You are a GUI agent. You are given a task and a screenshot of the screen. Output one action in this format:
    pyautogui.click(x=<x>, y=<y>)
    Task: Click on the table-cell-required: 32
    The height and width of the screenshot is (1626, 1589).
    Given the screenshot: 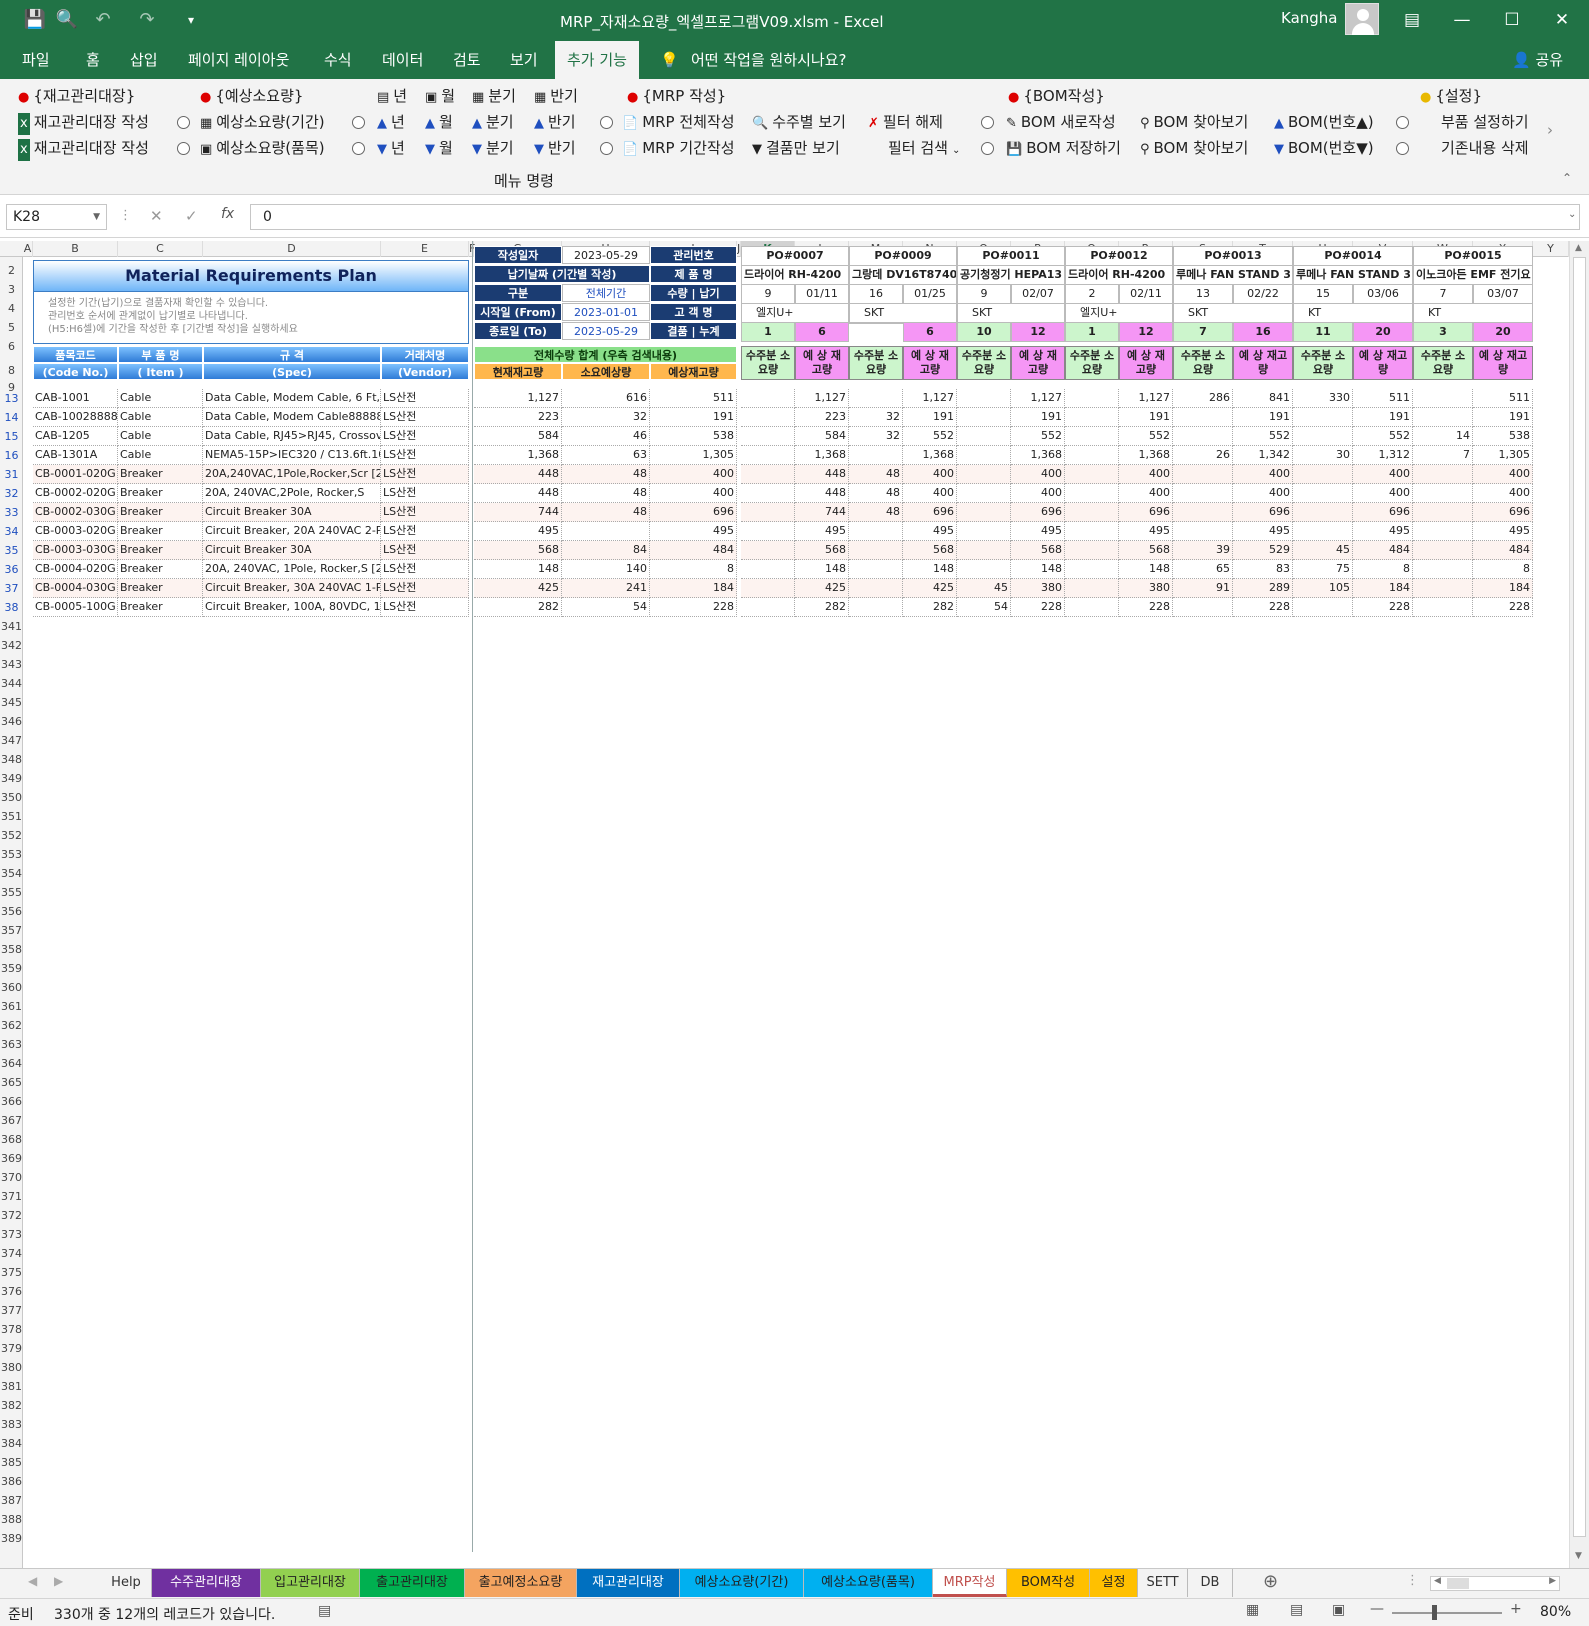 What is the action you would take?
    pyautogui.click(x=606, y=417)
    